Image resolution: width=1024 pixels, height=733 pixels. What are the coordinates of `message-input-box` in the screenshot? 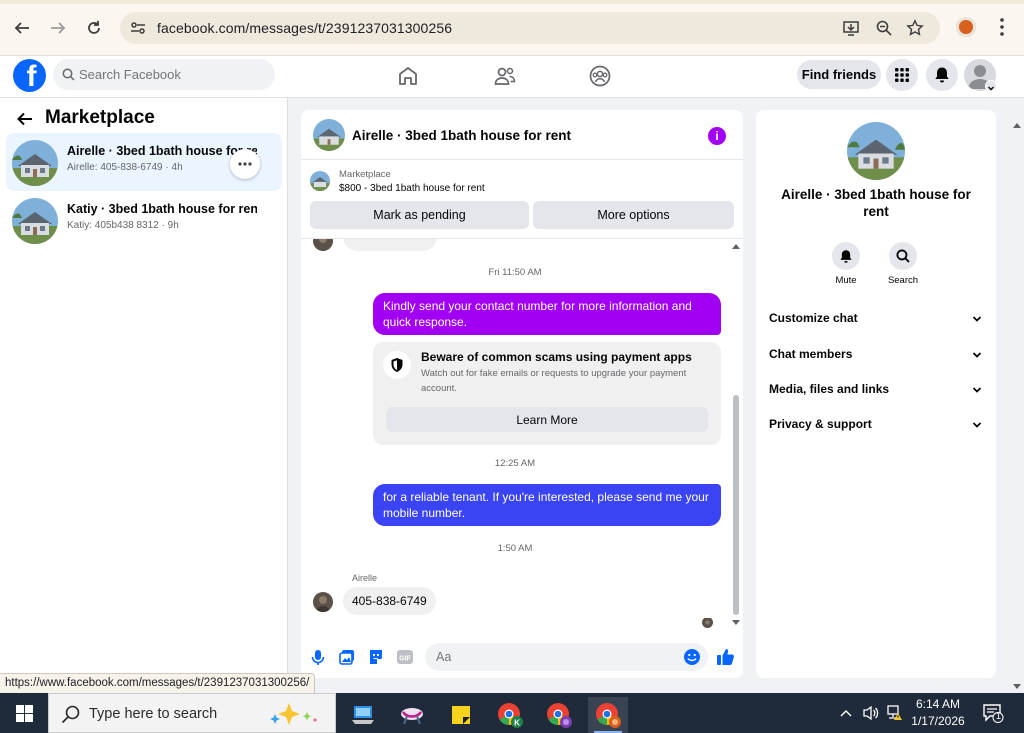 It's located at (566, 657).